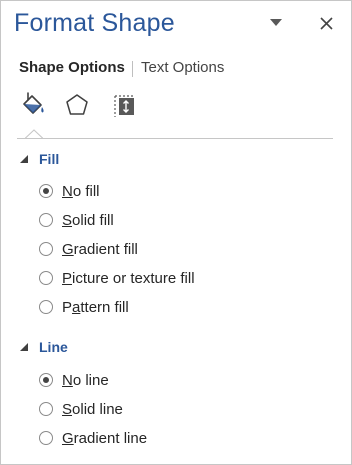  What do you see at coordinates (95, 307) in the screenshot?
I see `pattern-fill-label: Pattern fill` at bounding box center [95, 307].